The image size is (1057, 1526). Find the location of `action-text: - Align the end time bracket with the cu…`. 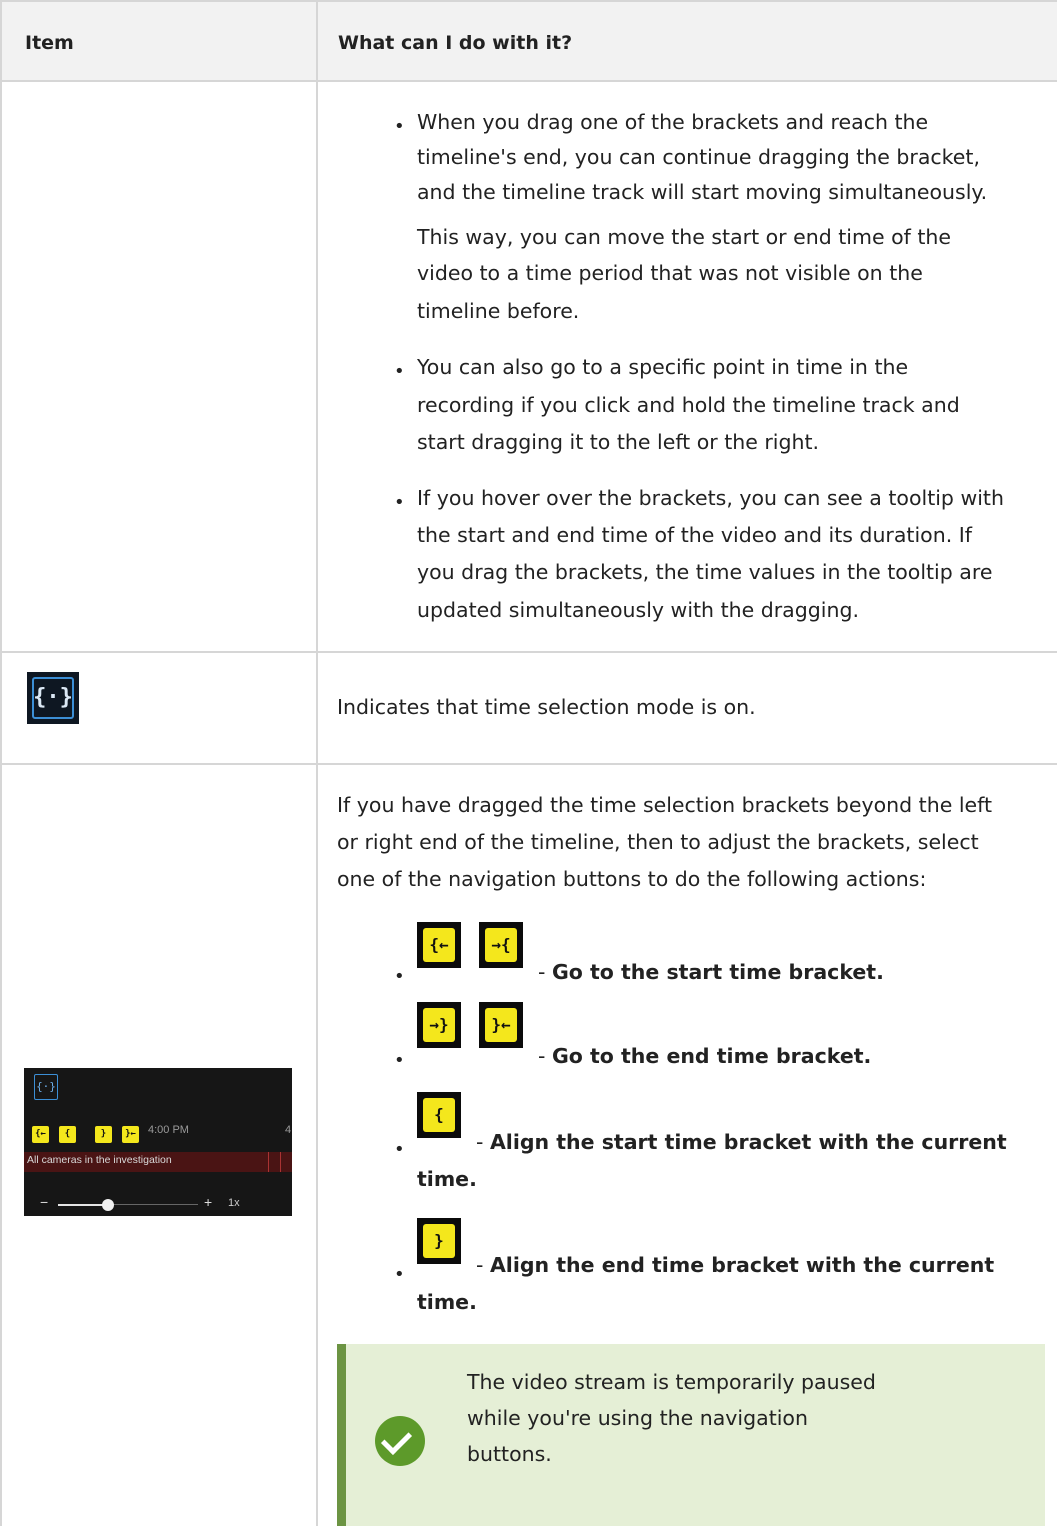

action-text: - Align the end time bracket with the cu… is located at coordinates (735, 1265).